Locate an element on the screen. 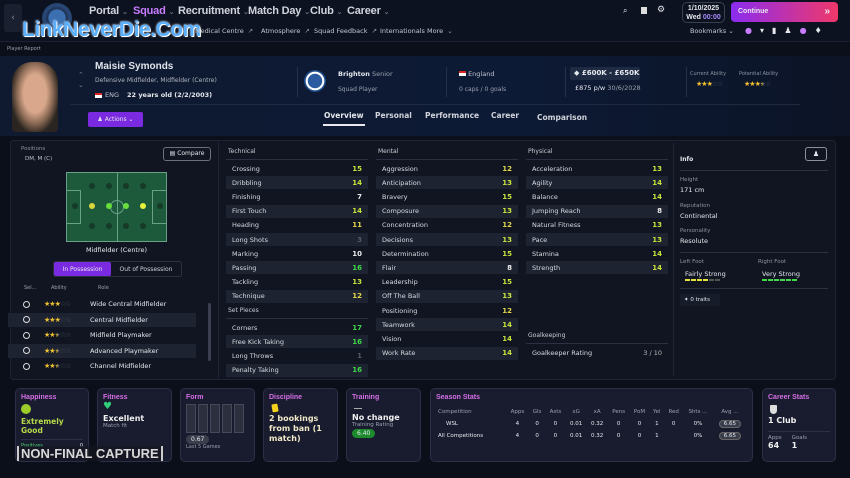 The height and width of the screenshot is (478, 850). season-col-header: Competition is located at coordinates (471, 412).